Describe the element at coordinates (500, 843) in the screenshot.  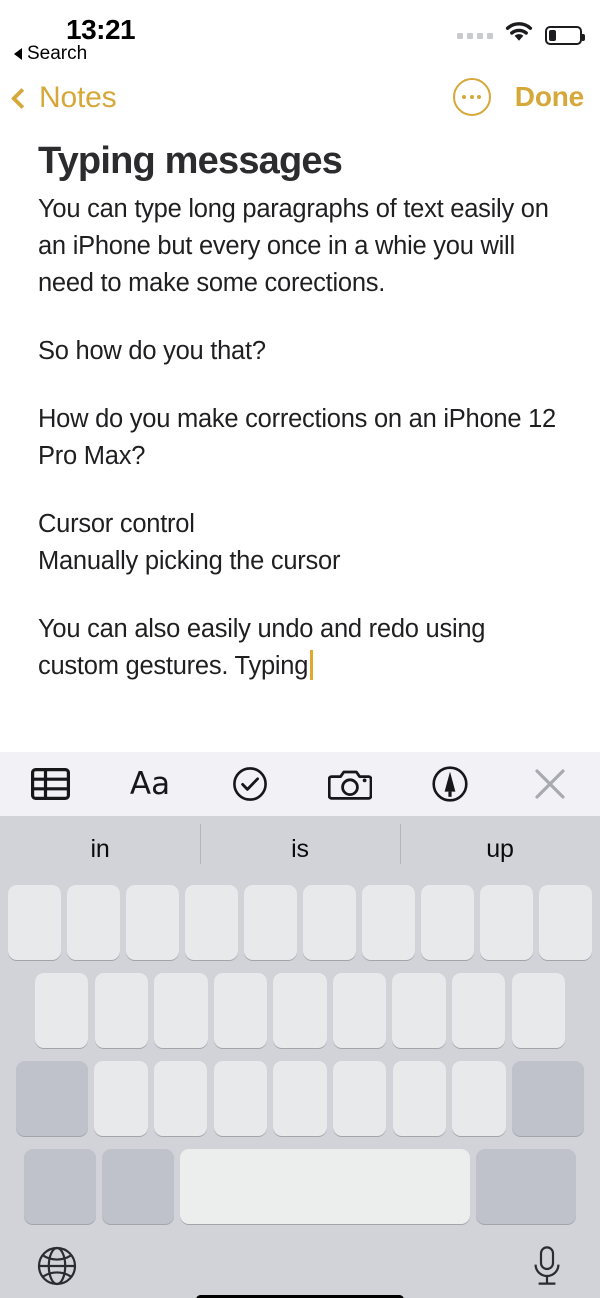
I see `suggestion-item: up` at that location.